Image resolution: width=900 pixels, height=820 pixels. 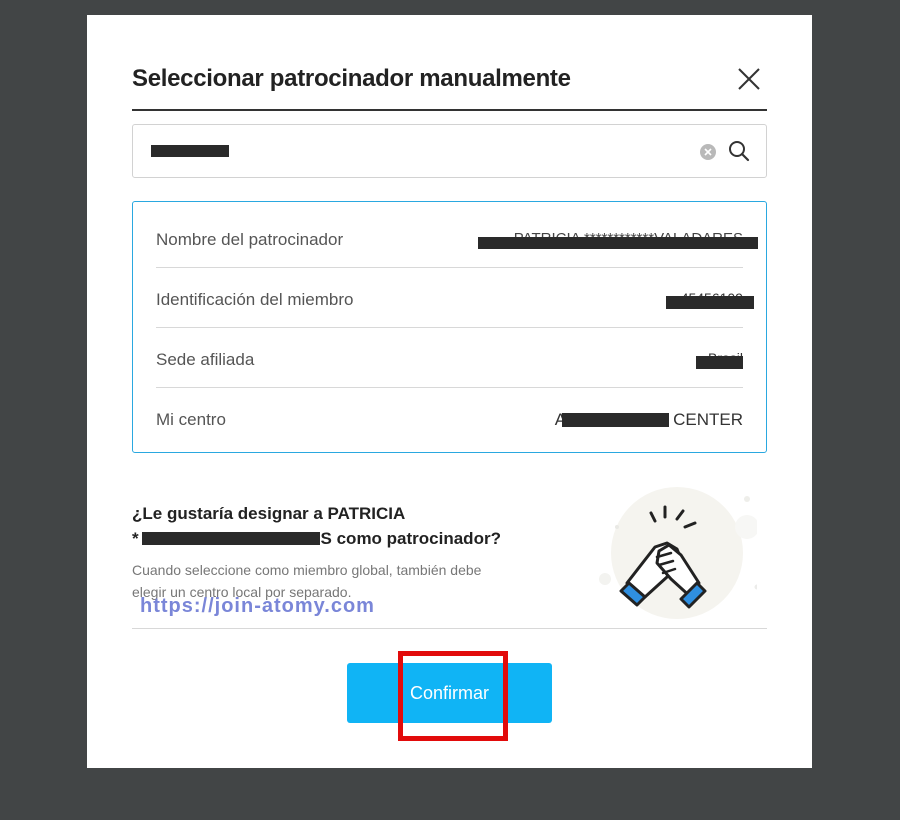 I want to click on info-row-my-center: Mi centro A L CENTER, so click(x=449, y=418).